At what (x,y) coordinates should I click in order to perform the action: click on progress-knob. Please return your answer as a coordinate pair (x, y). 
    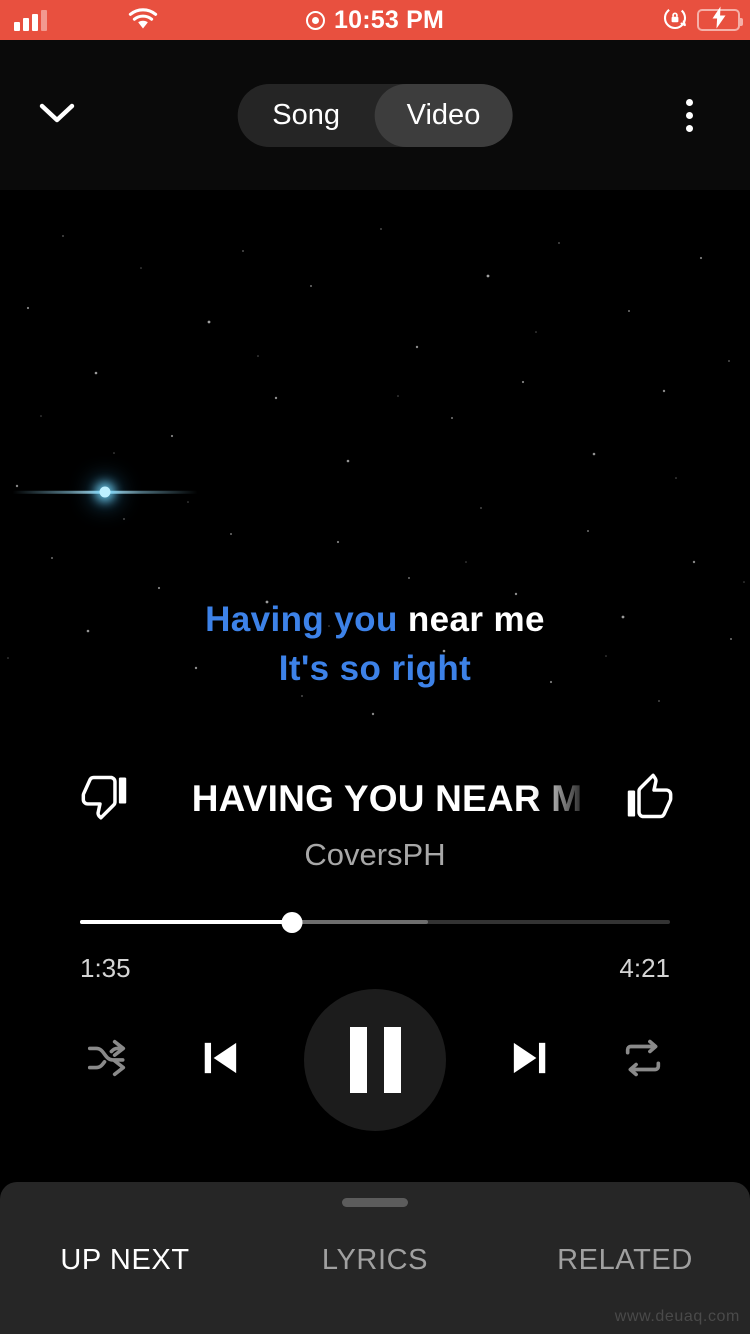
    Looking at the image, I should click on (292, 922).